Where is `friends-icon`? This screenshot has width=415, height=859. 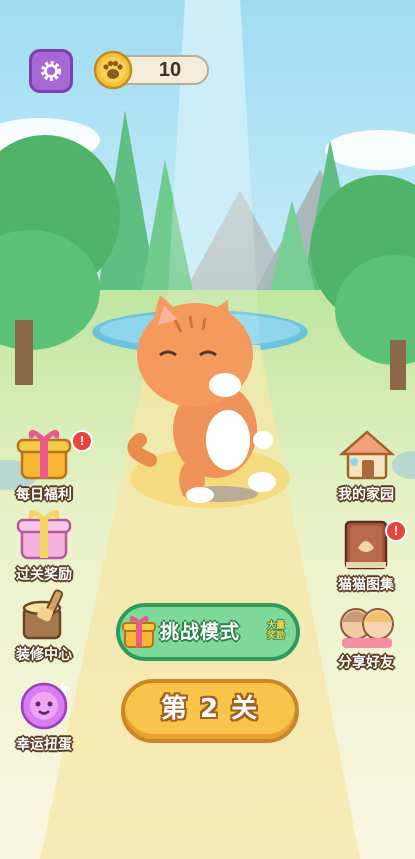
friends-icon is located at coordinates (367, 628).